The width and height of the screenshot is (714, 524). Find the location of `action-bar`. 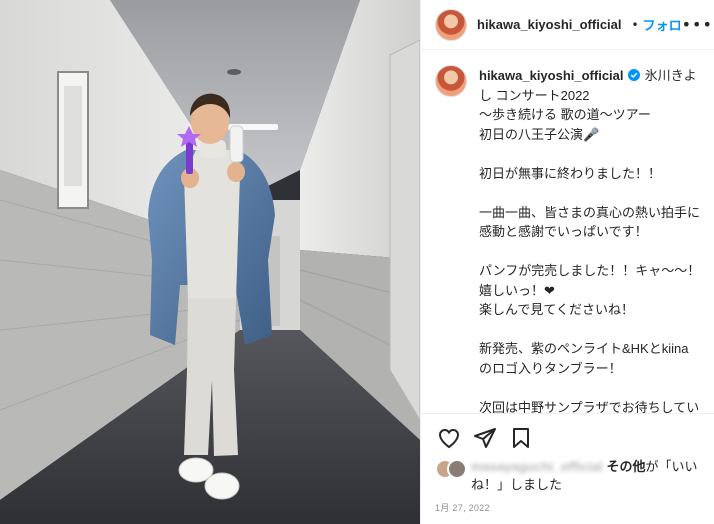

action-bar is located at coordinates (567, 437).